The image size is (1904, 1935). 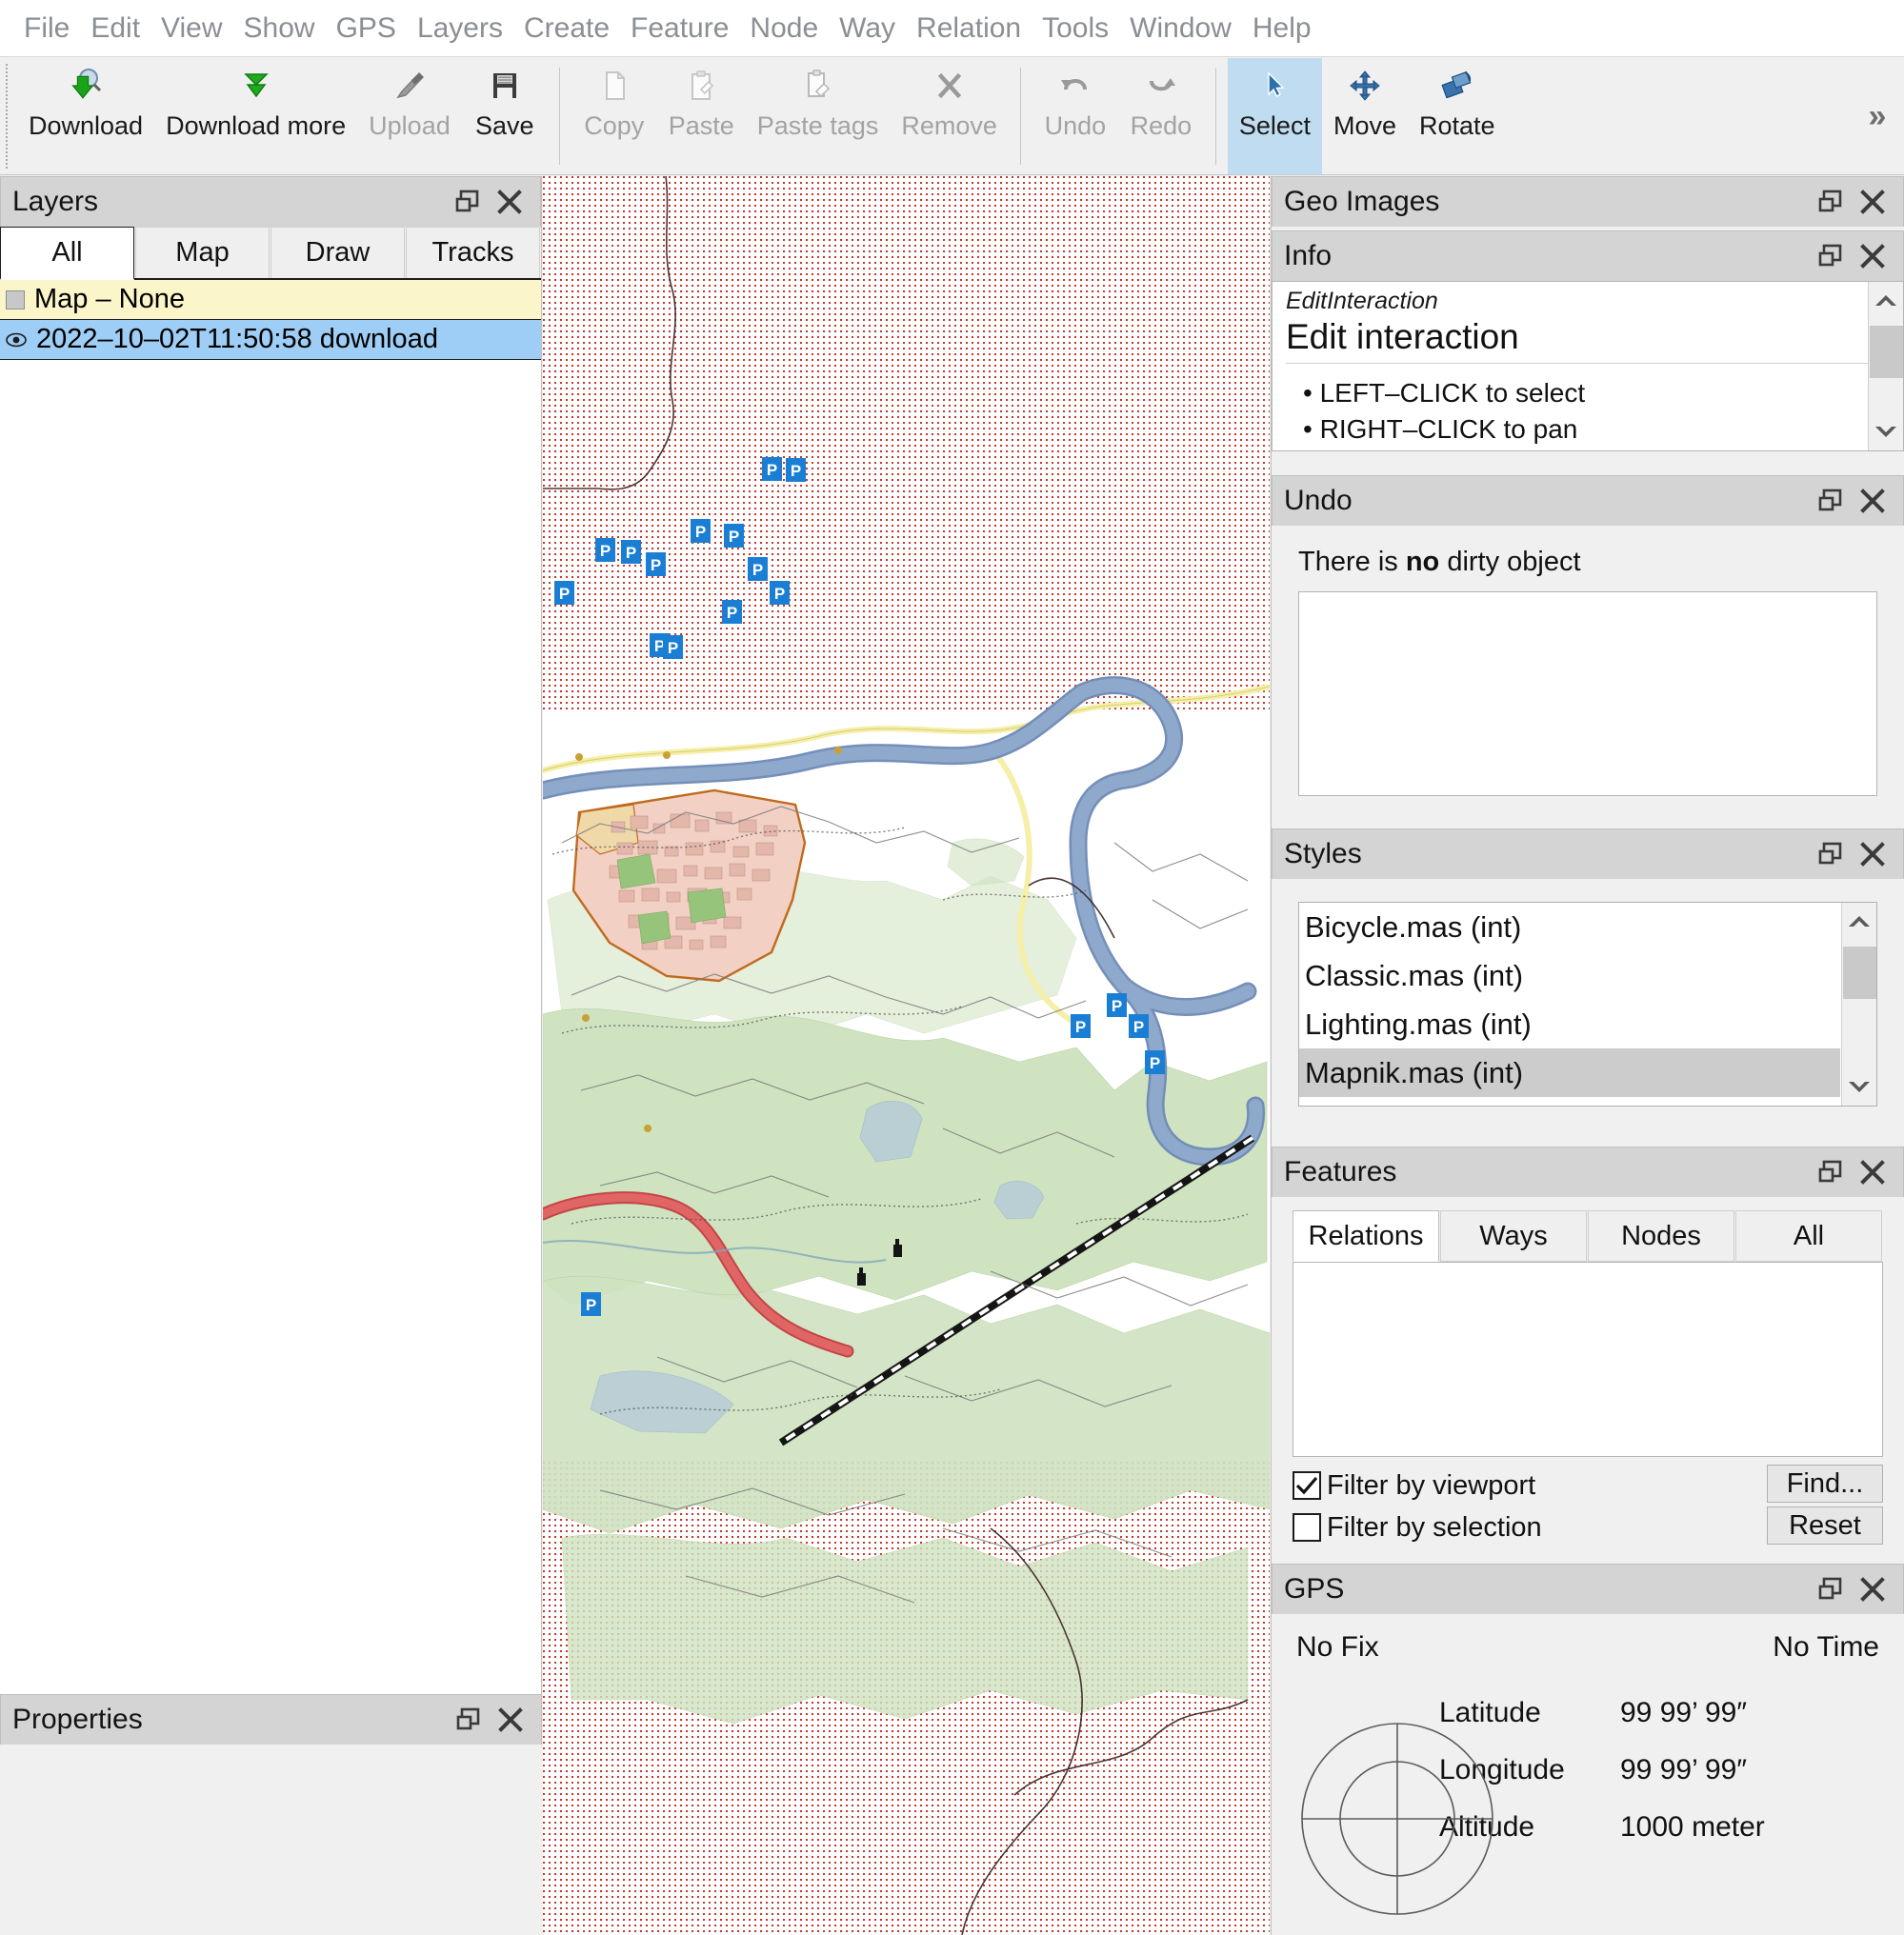 I want to click on properties-panel-float-button, so click(x=469, y=1720).